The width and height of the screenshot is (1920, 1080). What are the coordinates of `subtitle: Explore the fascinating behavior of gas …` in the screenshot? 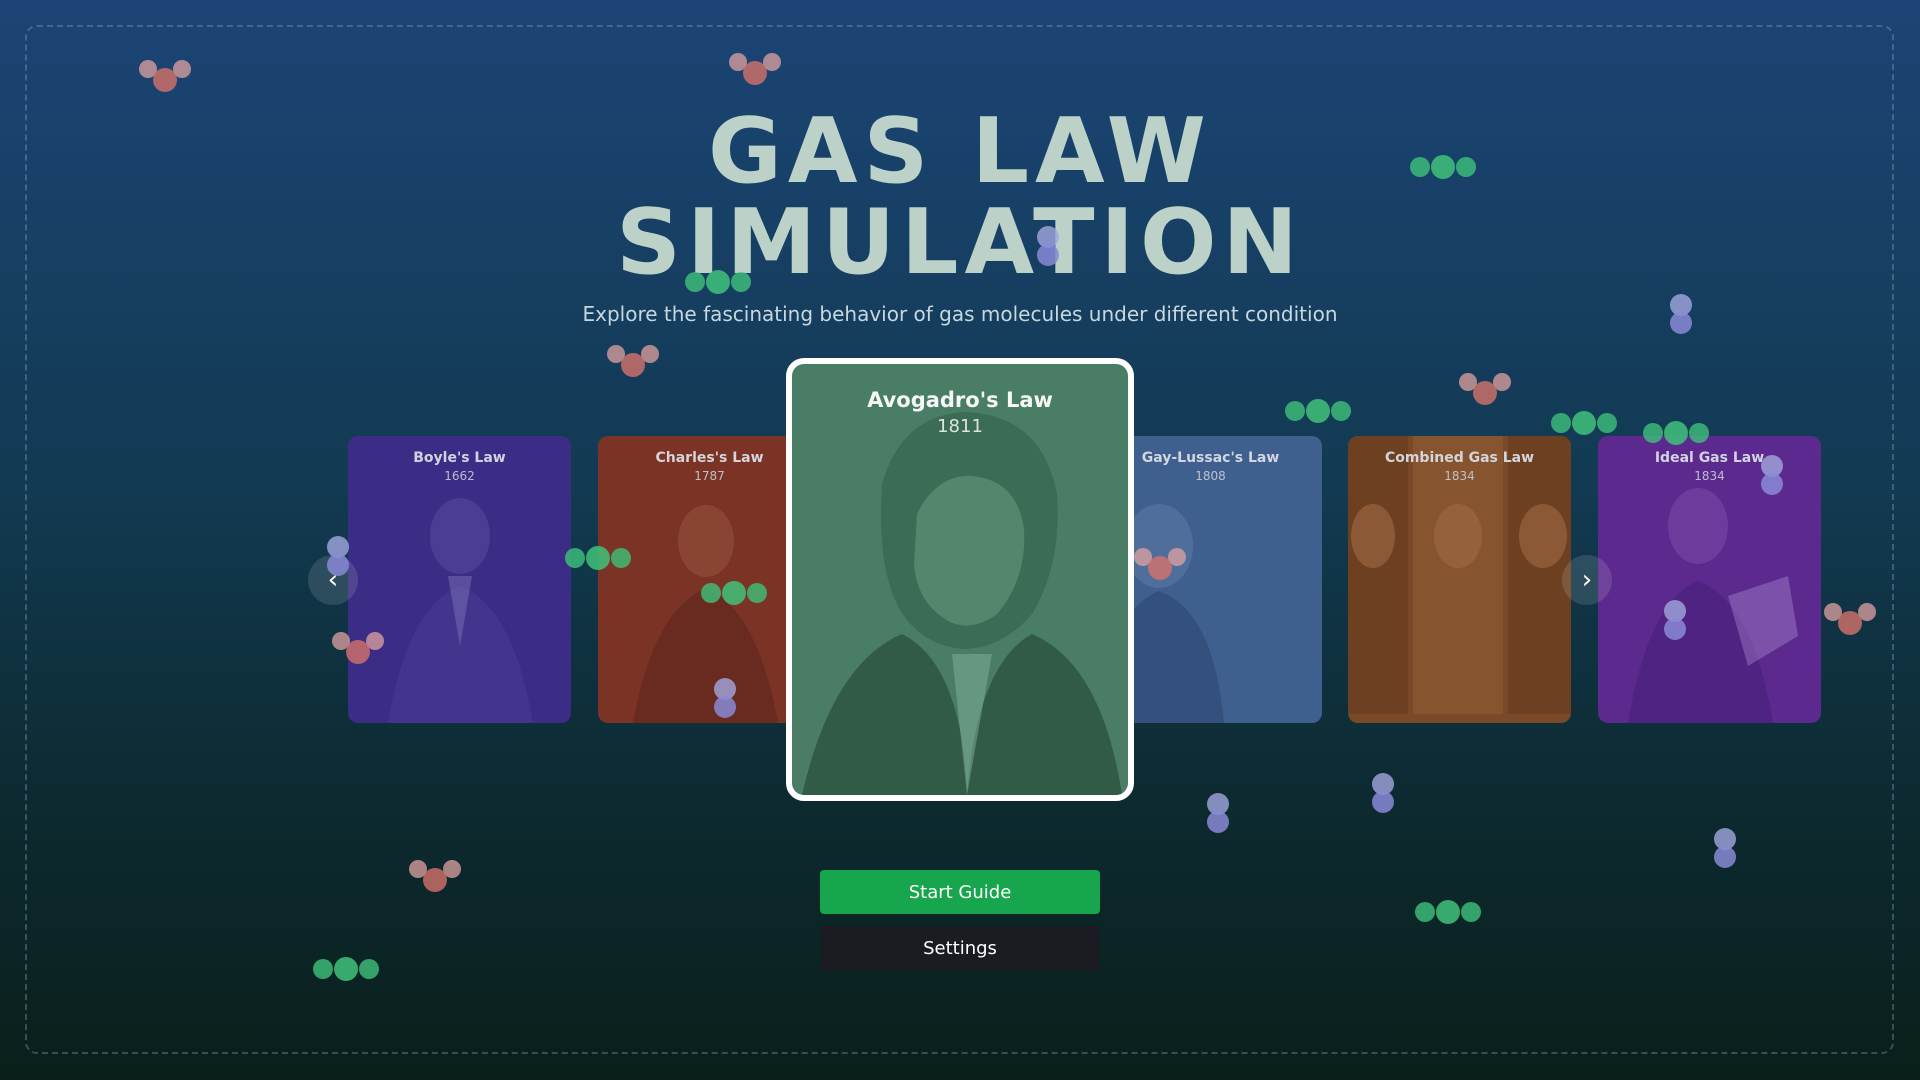 It's located at (960, 314).